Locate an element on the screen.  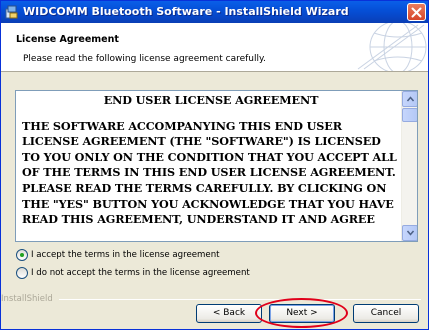
accept-radio is located at coordinates (22, 255).